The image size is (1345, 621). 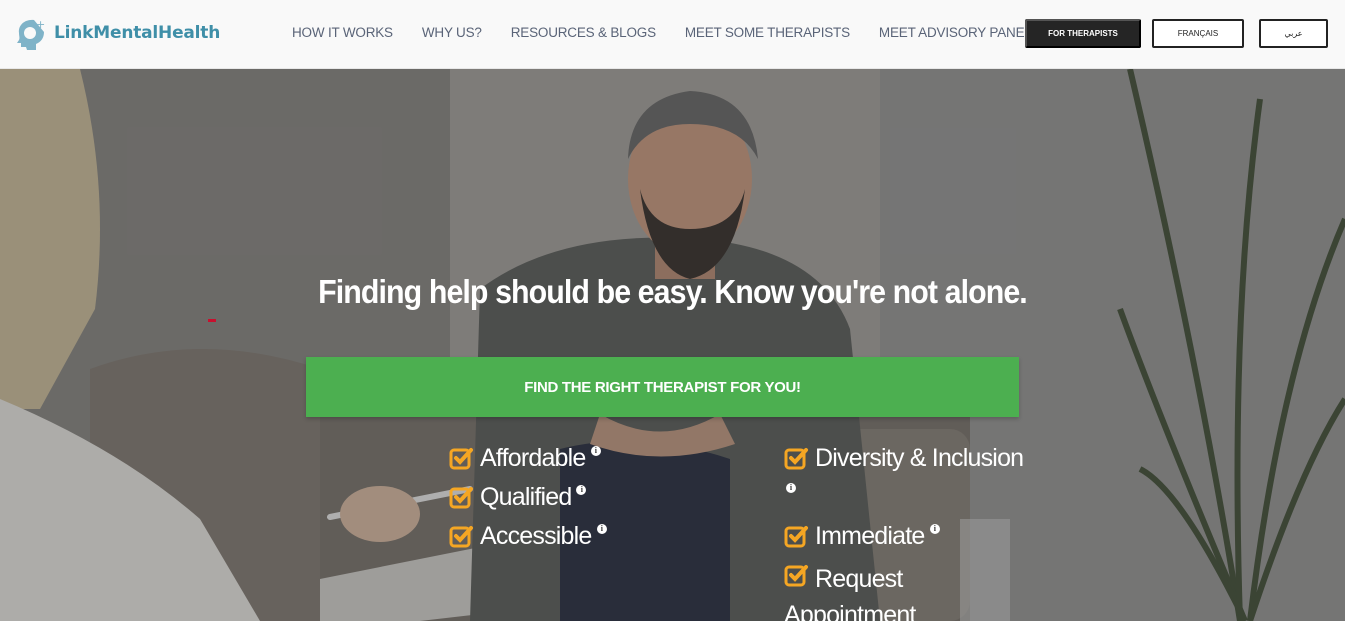 I want to click on feature-item: Immediate i, so click(x=904, y=541).